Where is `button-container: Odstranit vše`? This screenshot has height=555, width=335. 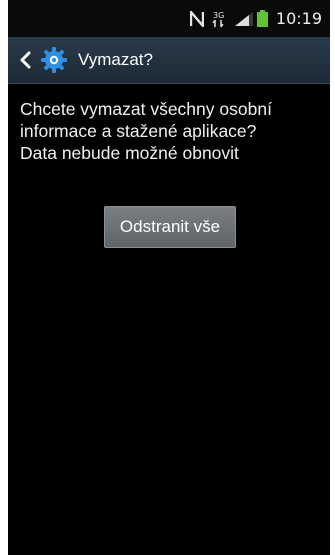 button-container: Odstranit vše is located at coordinates (170, 227).